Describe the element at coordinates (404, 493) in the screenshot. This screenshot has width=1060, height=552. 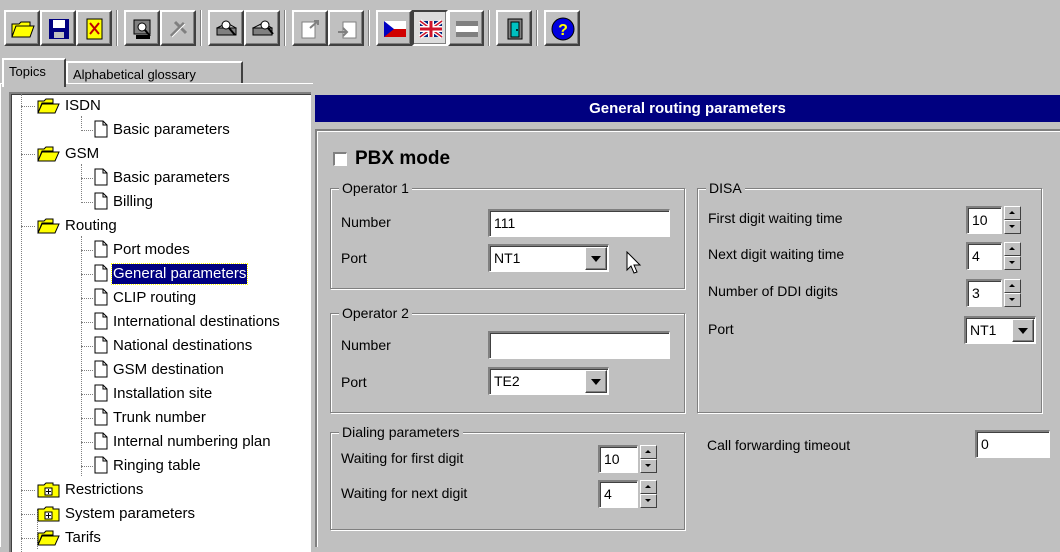
I see `waiting-next-digit-label: Waiting for next digit` at that location.